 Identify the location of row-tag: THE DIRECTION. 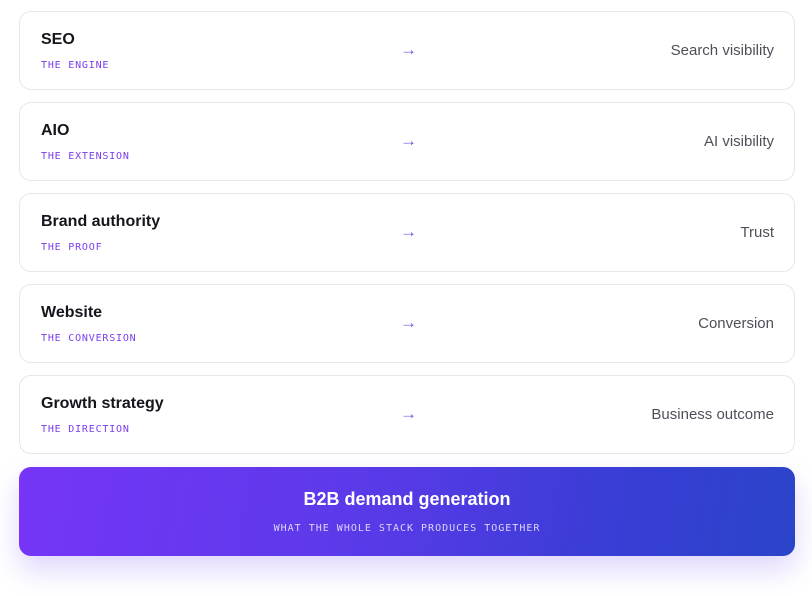
(85, 429).